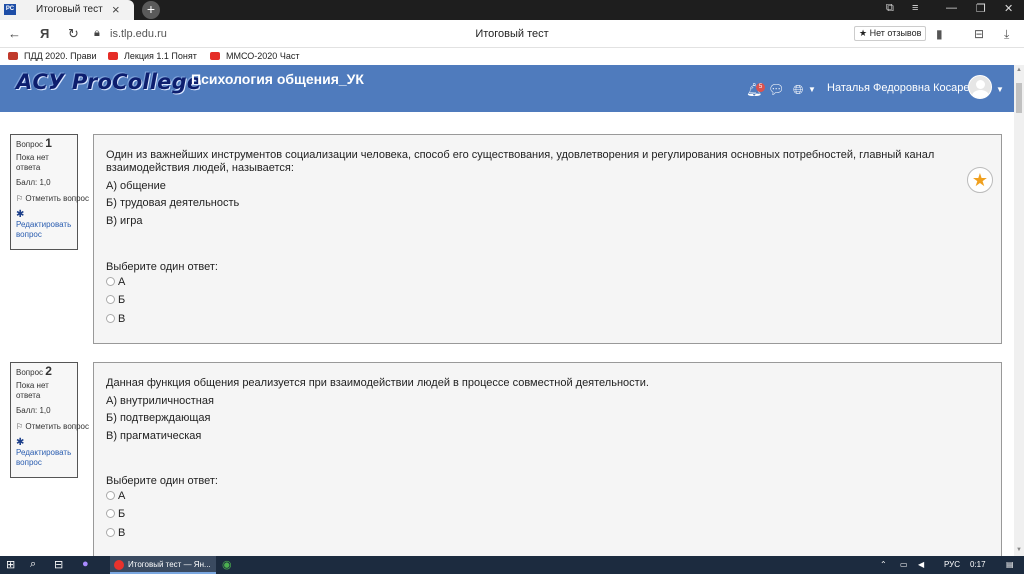 This screenshot has width=1024, height=574. I want to click on collections-icon: ⊟, so click(979, 34).